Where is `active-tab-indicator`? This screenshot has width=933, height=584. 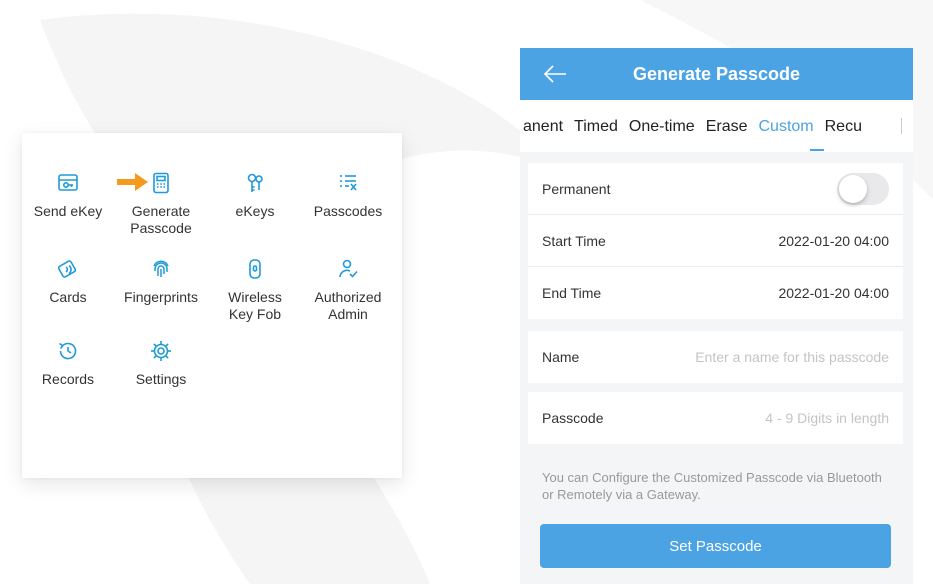 active-tab-indicator is located at coordinates (817, 150).